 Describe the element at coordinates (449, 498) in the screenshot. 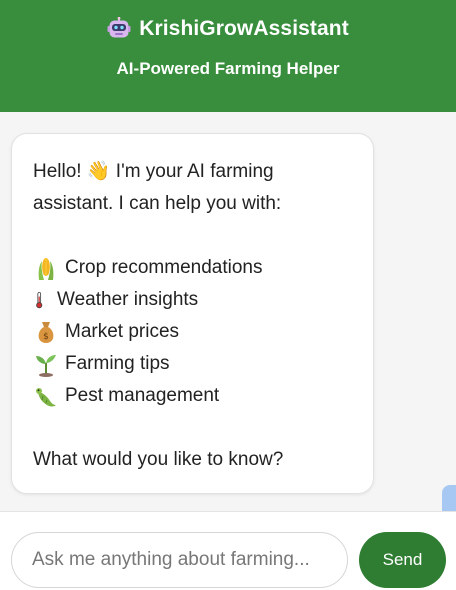

I see `side-panel-tab` at that location.